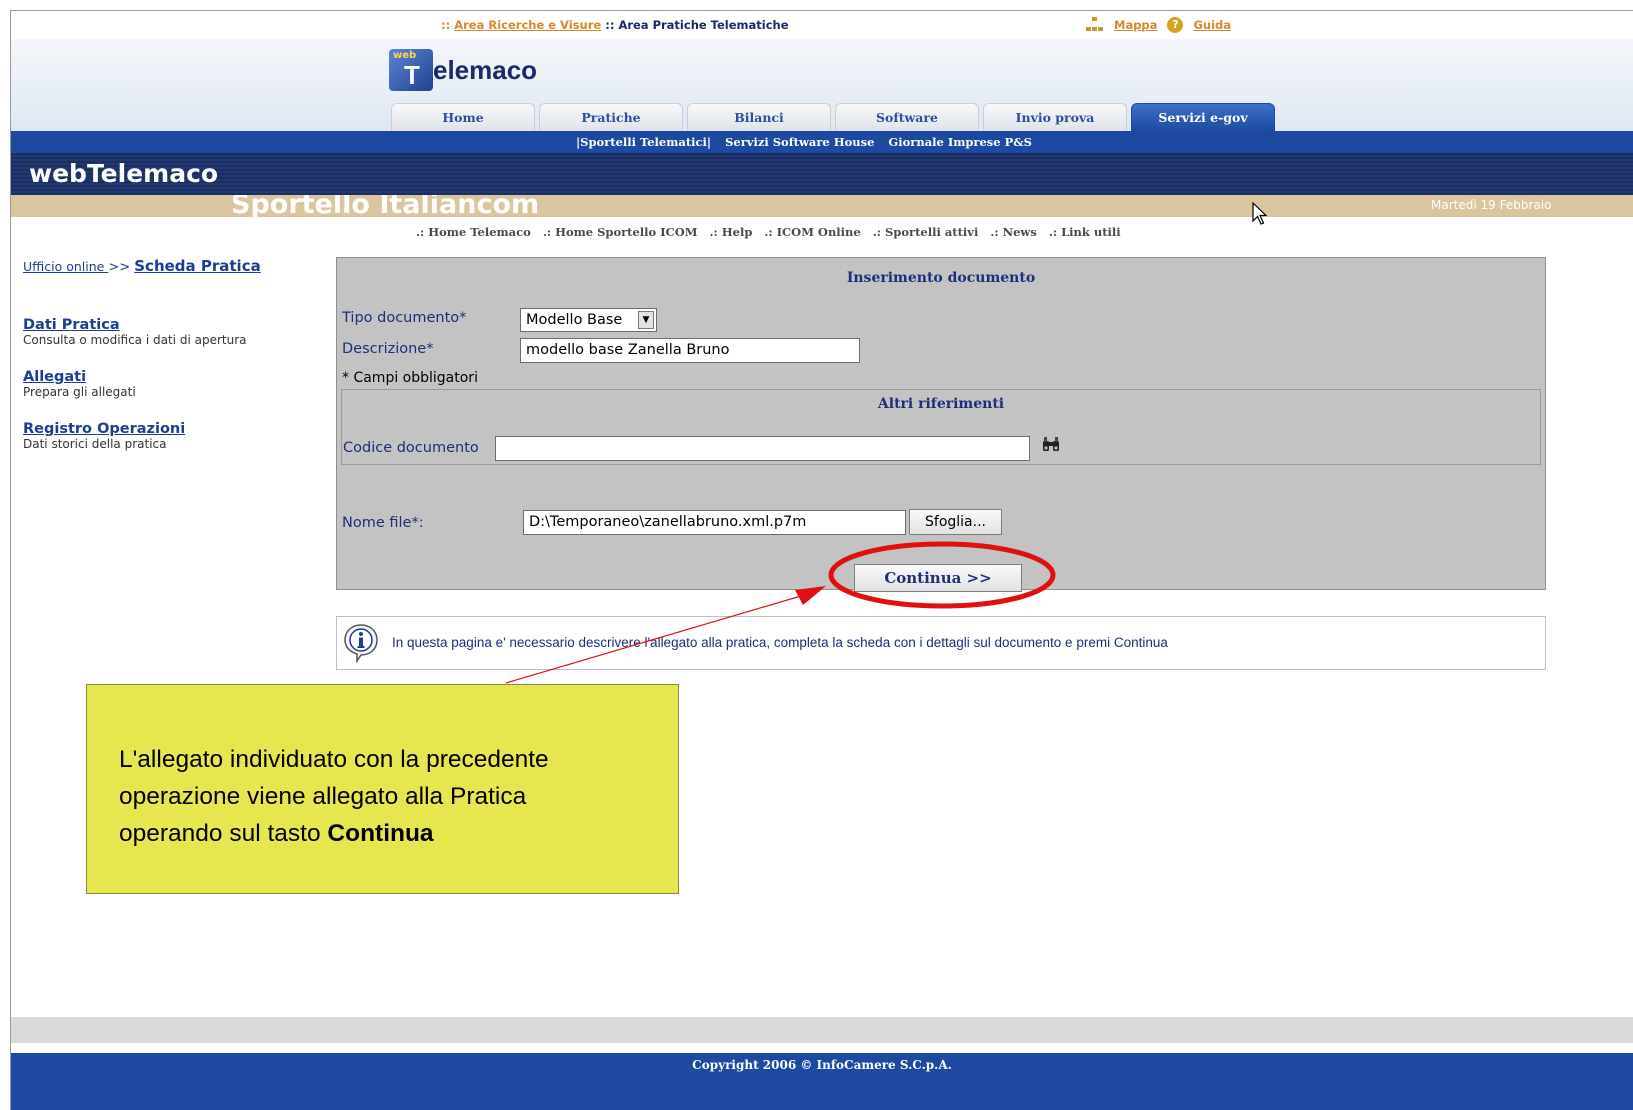  I want to click on tab-bilanci: Bilanci, so click(759, 117).